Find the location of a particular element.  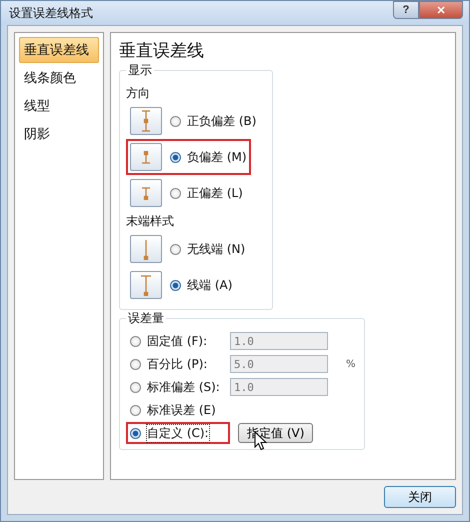

option-label: 正负偏差 (B) is located at coordinates (221, 121).